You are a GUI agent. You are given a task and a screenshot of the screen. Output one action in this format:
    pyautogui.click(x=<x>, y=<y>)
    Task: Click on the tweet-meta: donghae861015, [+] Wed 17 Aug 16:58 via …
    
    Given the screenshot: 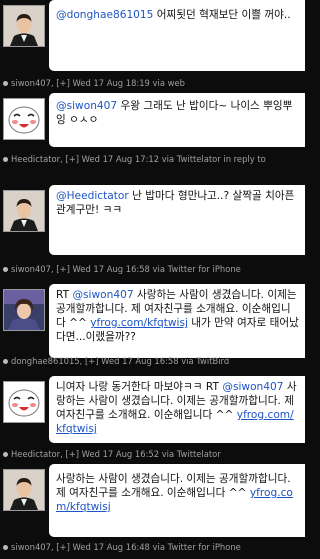 What is the action you would take?
    pyautogui.click(x=152, y=361)
    